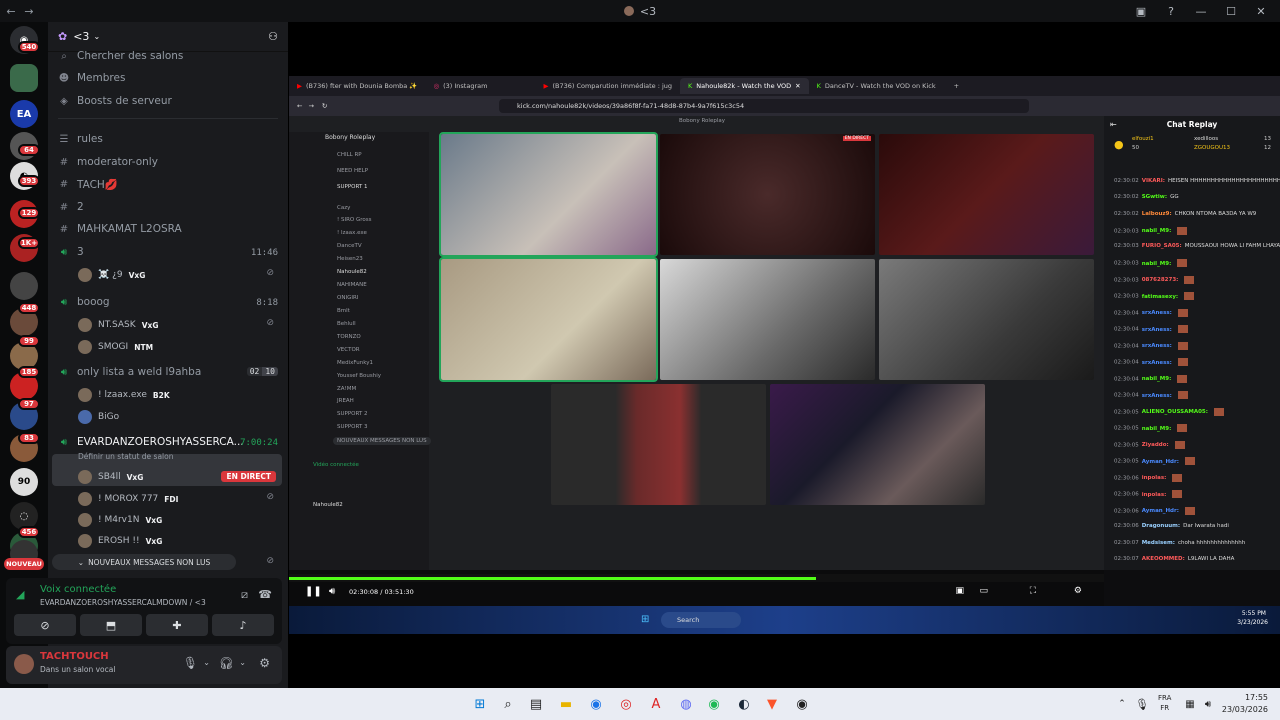 This screenshot has width=1280, height=720. I want to click on search-icon: ⌕, so click(508, 704).